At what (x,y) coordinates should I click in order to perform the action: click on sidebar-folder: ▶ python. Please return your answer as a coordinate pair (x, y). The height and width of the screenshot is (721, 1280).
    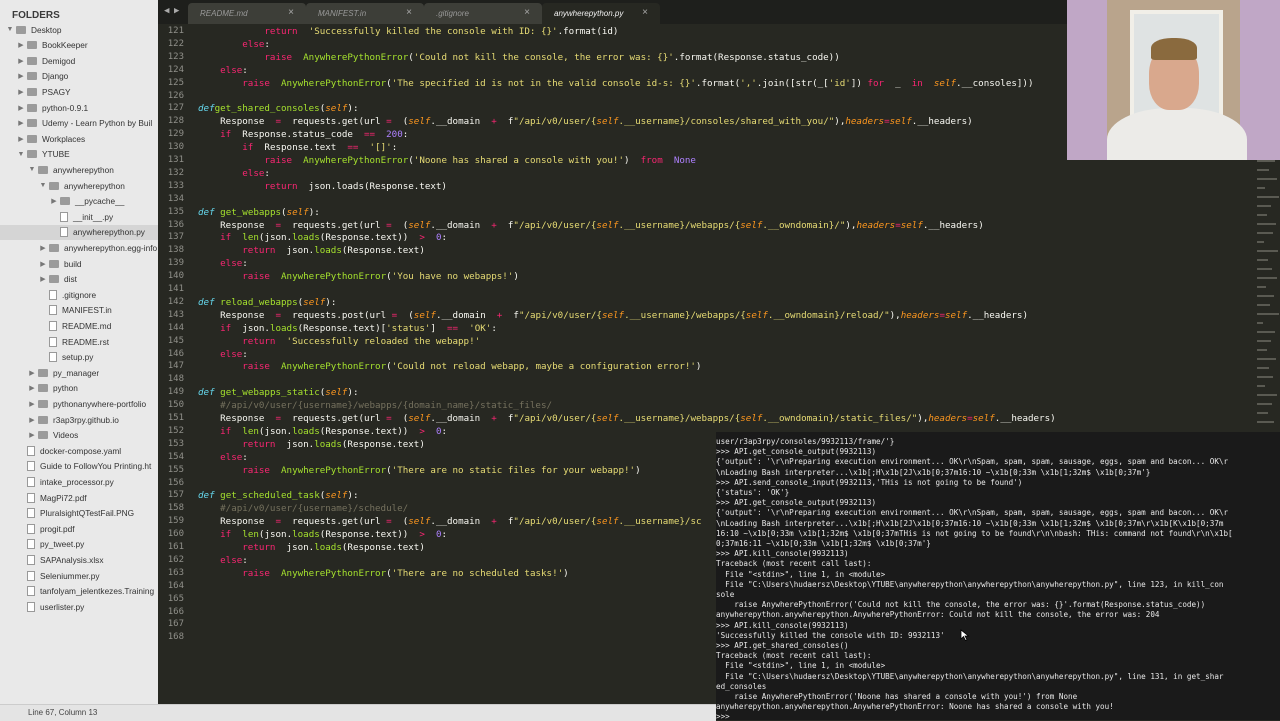
    Looking at the image, I should click on (79, 388).